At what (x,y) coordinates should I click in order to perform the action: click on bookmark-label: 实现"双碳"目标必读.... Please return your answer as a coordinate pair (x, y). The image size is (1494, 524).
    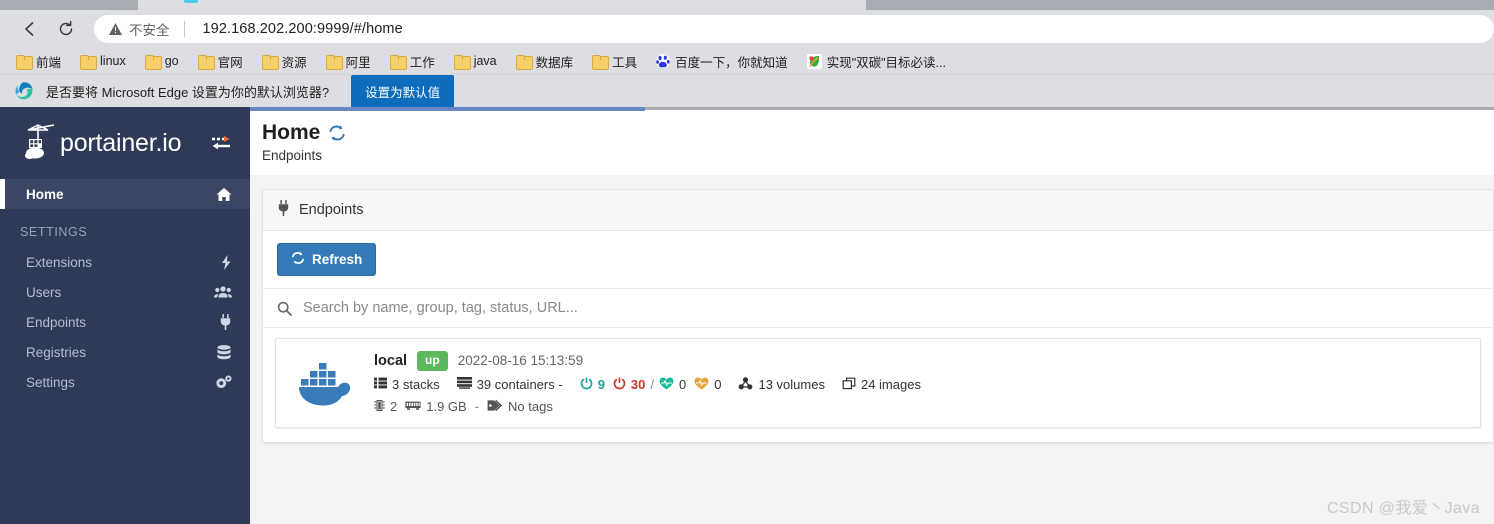
    Looking at the image, I should click on (886, 62).